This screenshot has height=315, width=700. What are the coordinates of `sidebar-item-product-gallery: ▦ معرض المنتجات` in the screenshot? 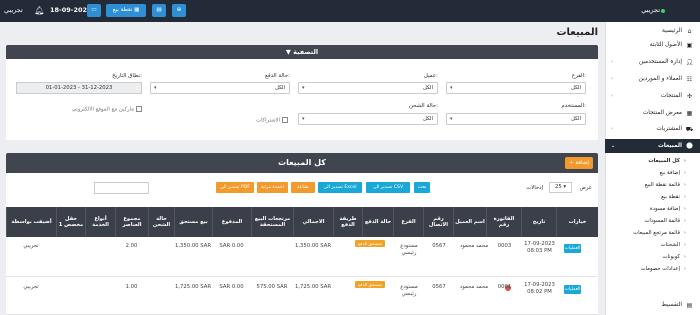 It's located at (652, 113).